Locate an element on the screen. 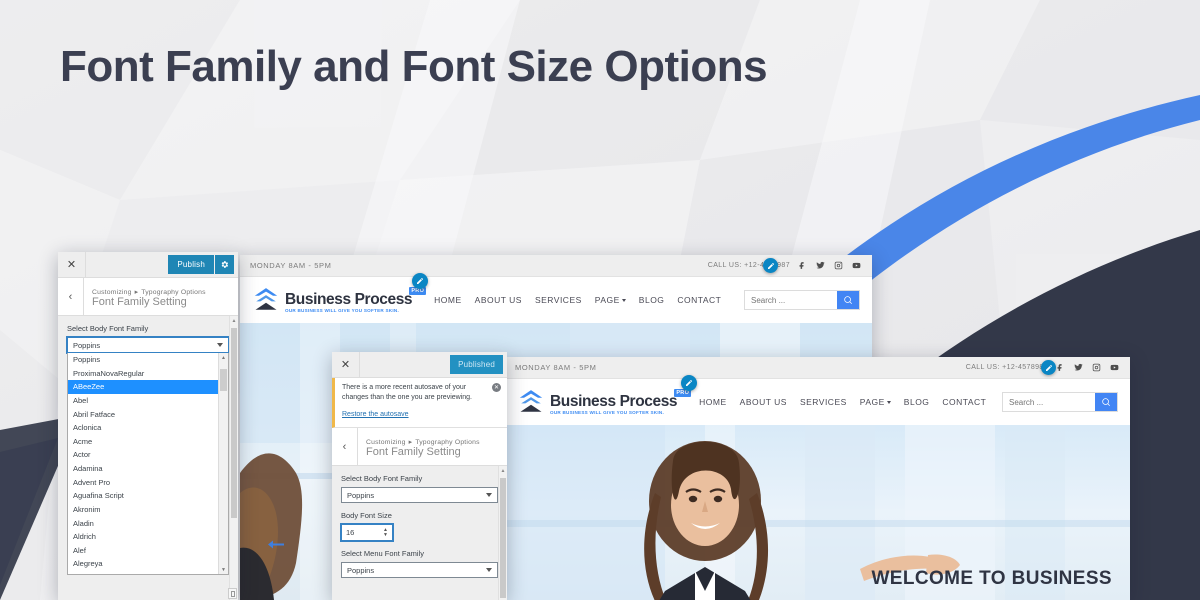 This screenshot has width=1200, height=600. nav-label: BLOG is located at coordinates (916, 402).